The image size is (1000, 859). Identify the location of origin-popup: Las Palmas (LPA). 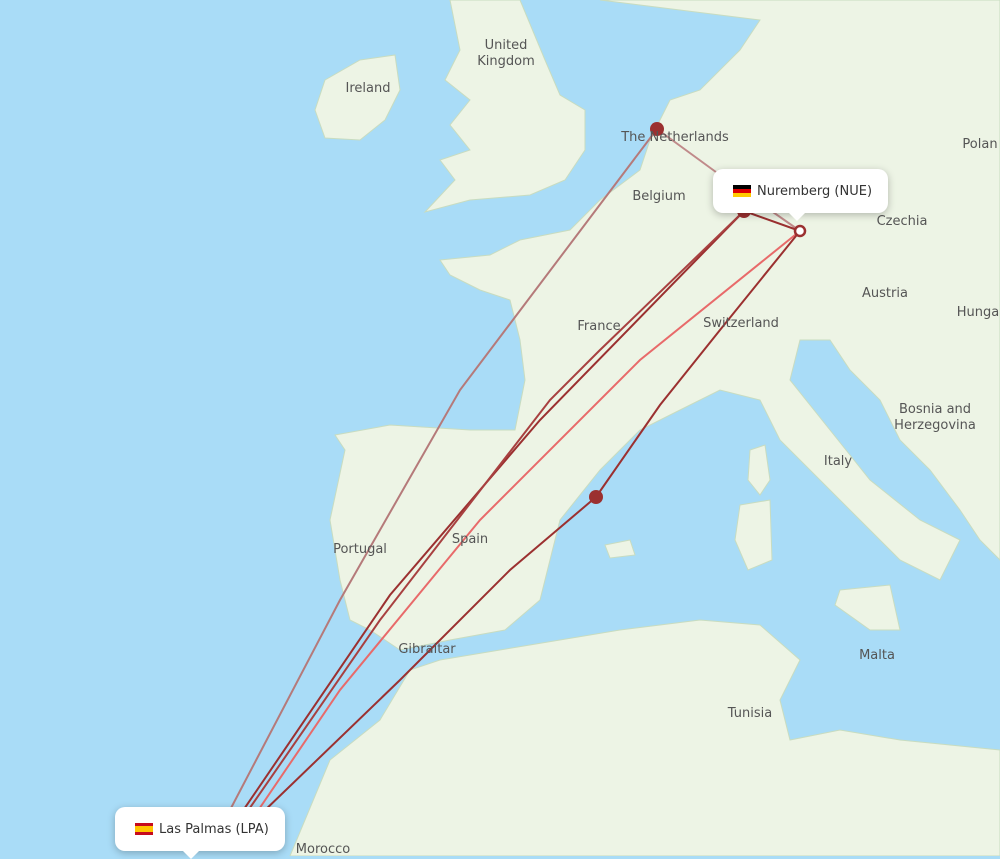
(200, 833).